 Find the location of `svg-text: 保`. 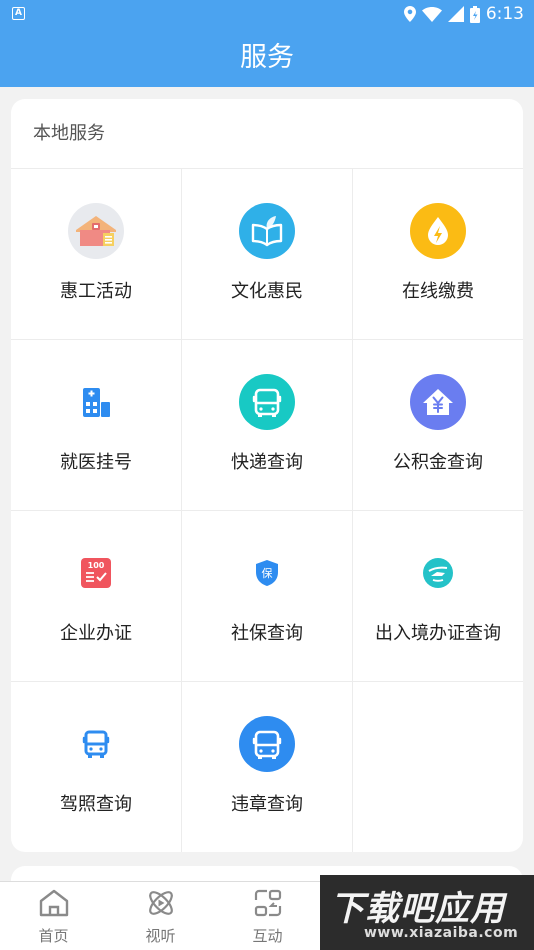

svg-text: 保 is located at coordinates (267, 573).